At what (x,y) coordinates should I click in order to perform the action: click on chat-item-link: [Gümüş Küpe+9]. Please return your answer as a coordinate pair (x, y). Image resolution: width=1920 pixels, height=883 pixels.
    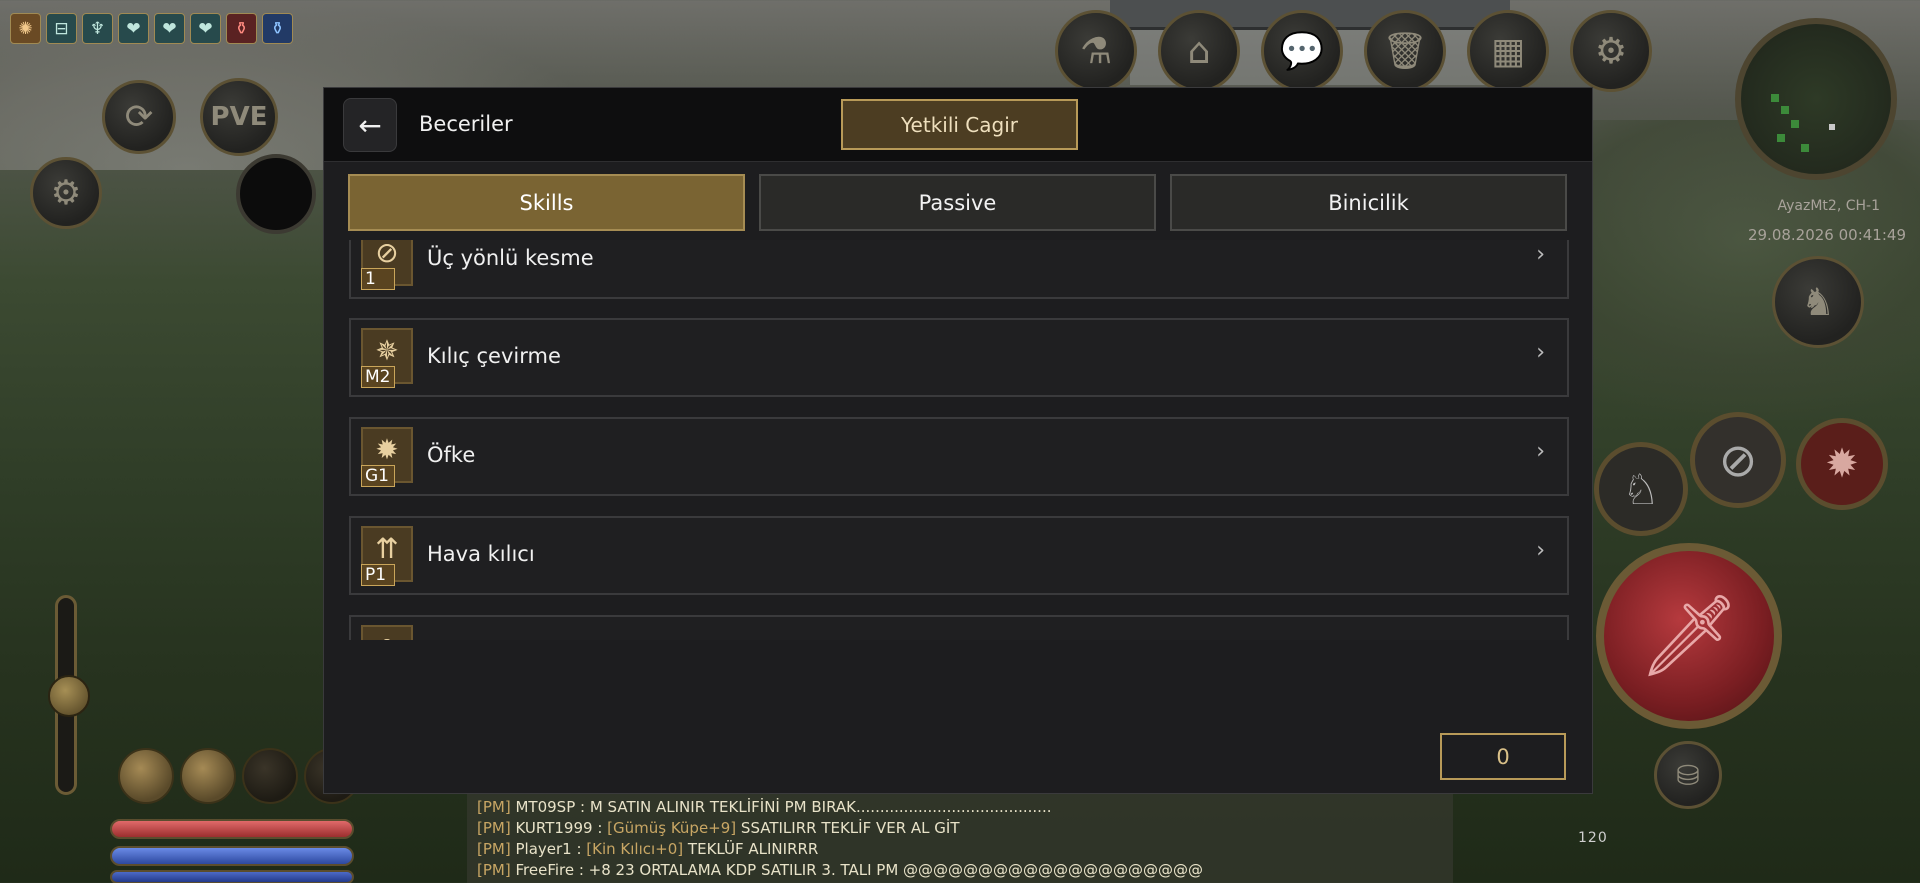
    Looking at the image, I should click on (671, 828).